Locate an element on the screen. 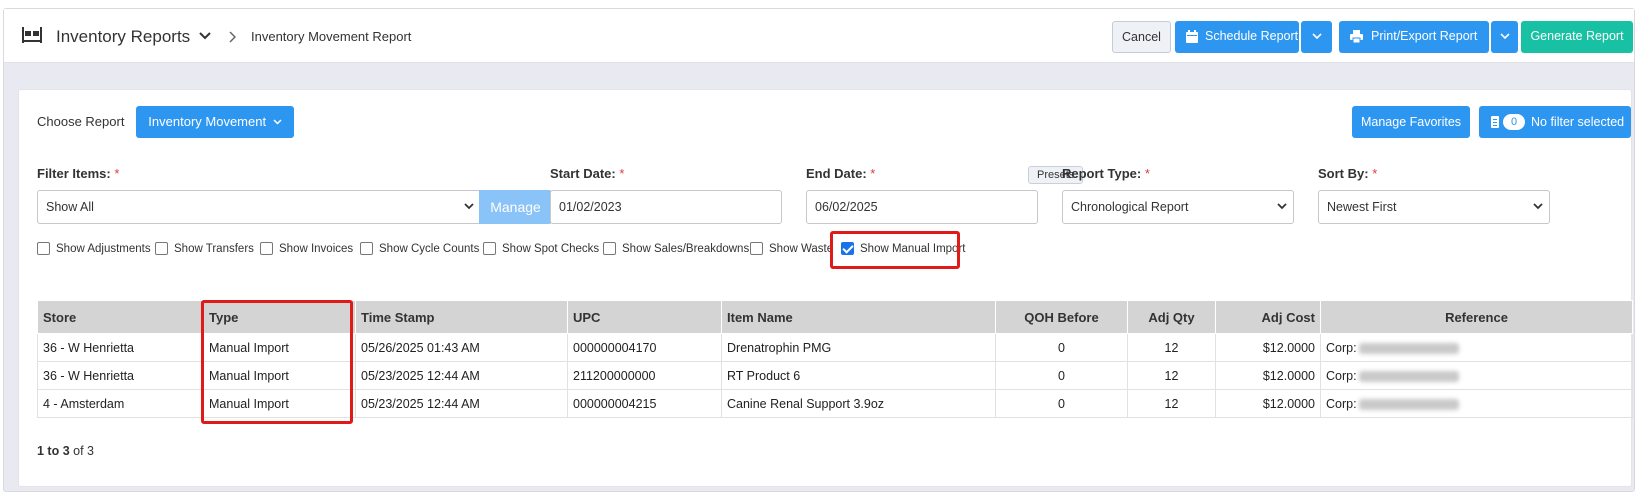  start-date-label: Start Date: * is located at coordinates (587, 173).